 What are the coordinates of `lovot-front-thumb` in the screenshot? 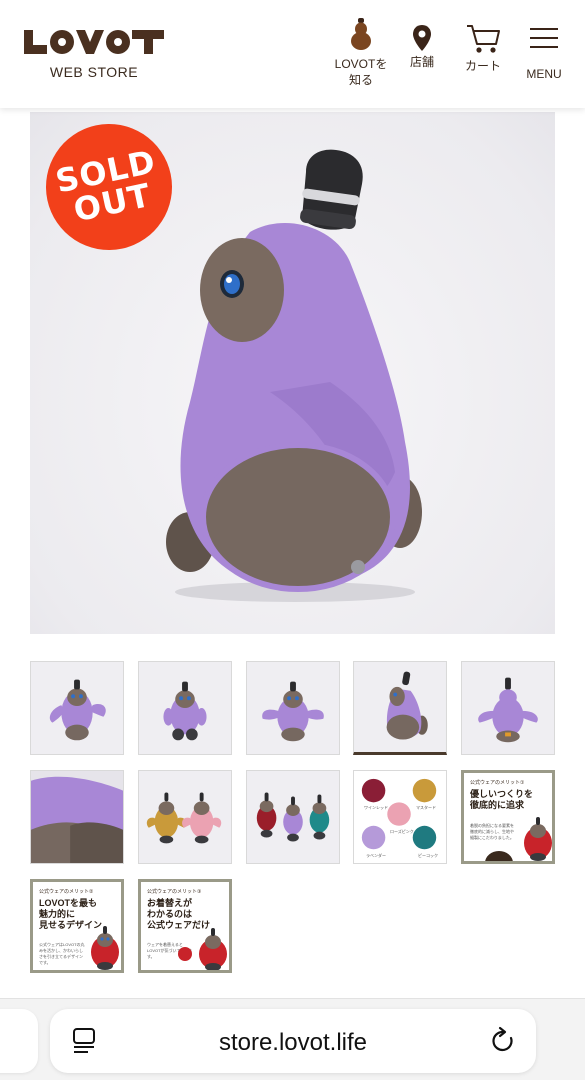 It's located at (77, 708).